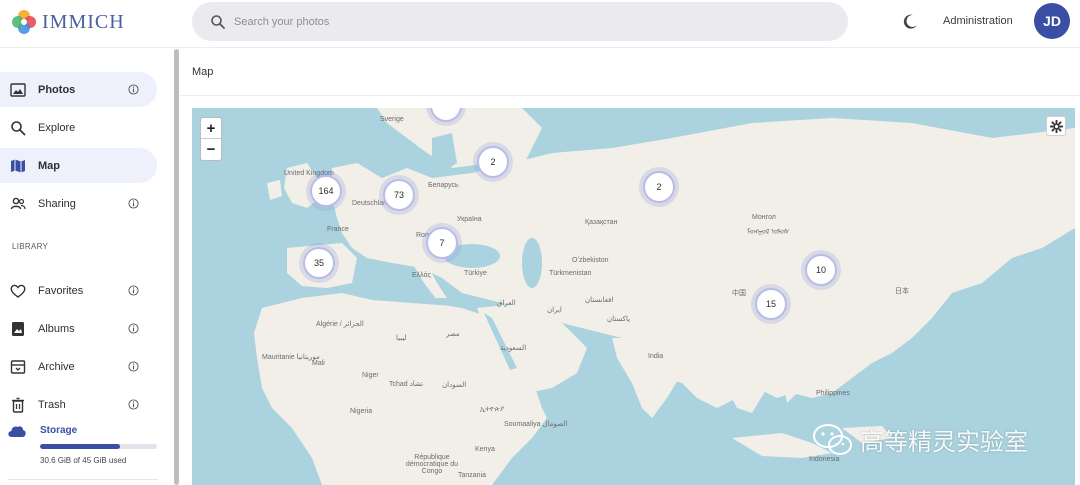 This screenshot has width=1080, height=485. Describe the element at coordinates (30, 246) in the screenshot. I see `library-section-label: LIBRARY` at that location.